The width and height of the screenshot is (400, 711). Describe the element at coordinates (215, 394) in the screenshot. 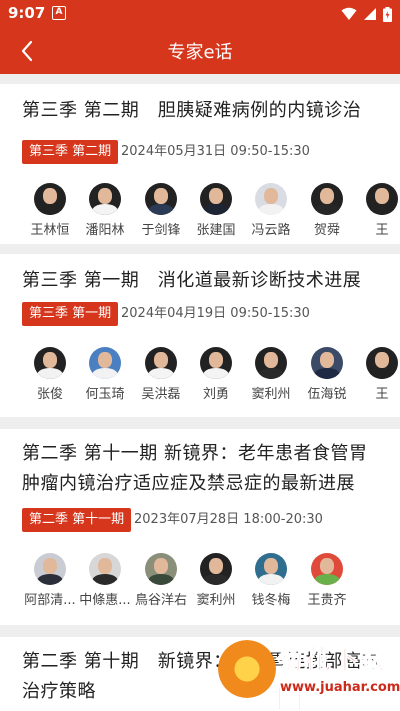

I see `expert-name: 刘勇` at that location.